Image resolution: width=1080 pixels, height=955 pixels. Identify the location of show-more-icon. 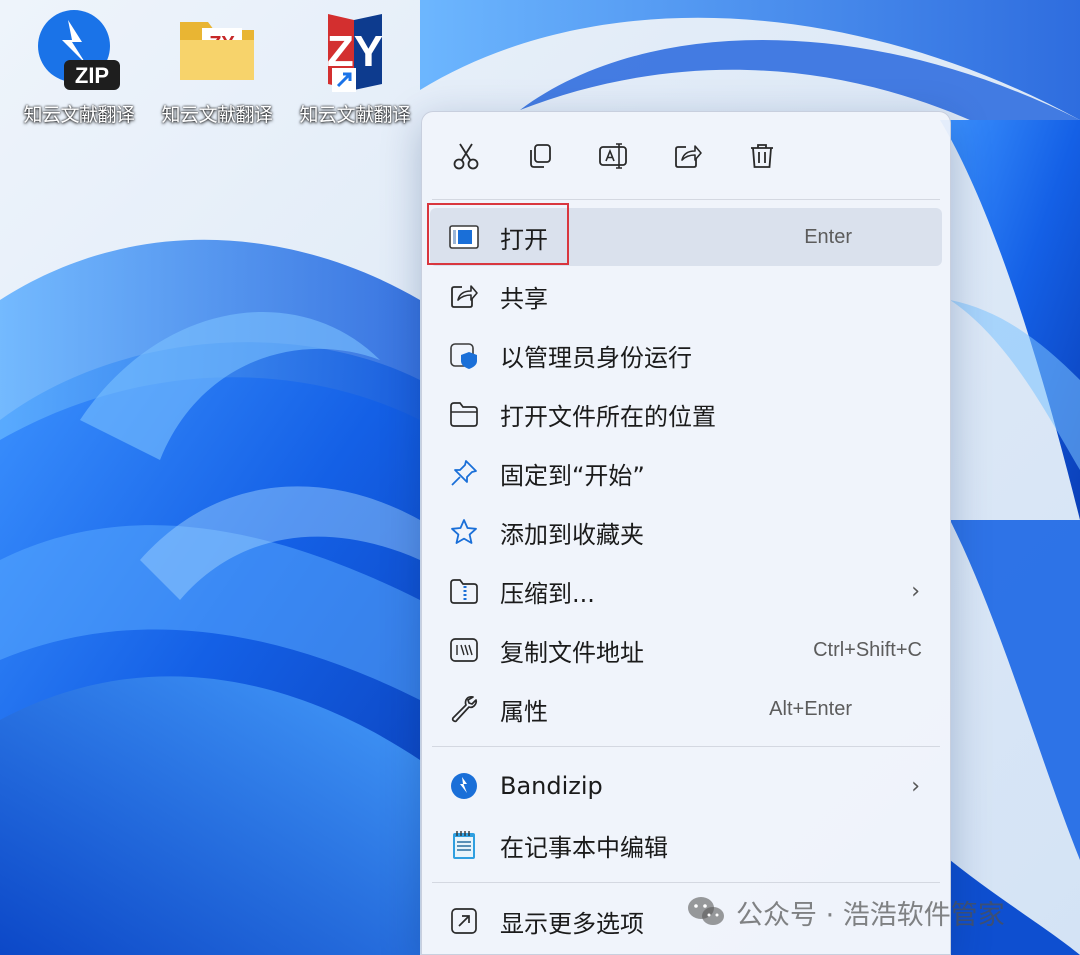
(464, 921).